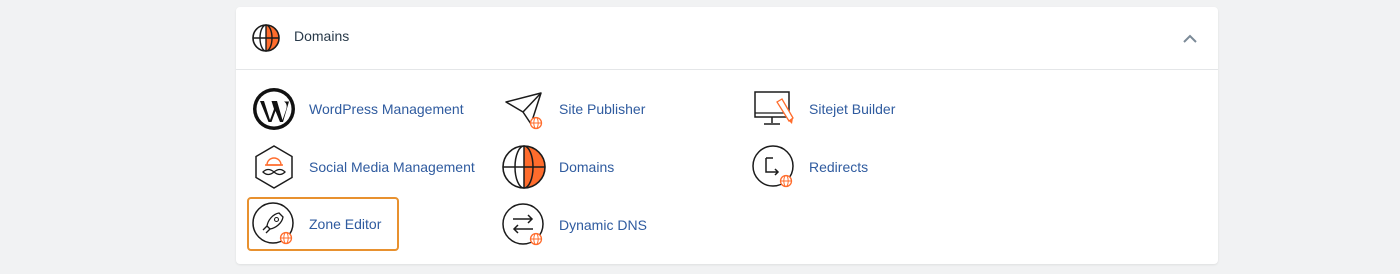  I want to click on item-label: WordPress Management, so click(386, 109).